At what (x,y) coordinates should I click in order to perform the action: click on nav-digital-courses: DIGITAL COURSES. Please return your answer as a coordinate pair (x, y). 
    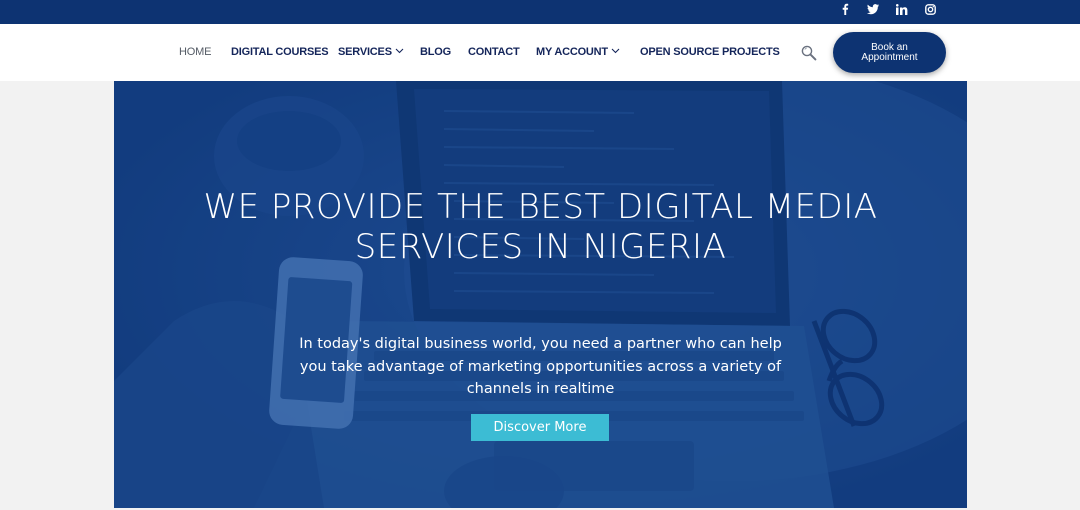
    Looking at the image, I should click on (280, 52).